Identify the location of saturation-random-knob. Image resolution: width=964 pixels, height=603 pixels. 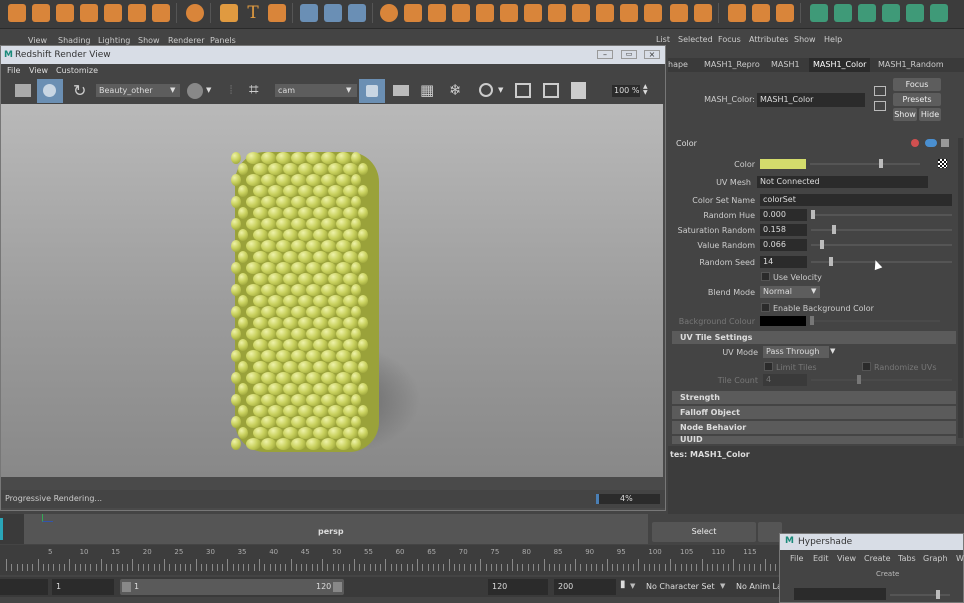
(834, 229).